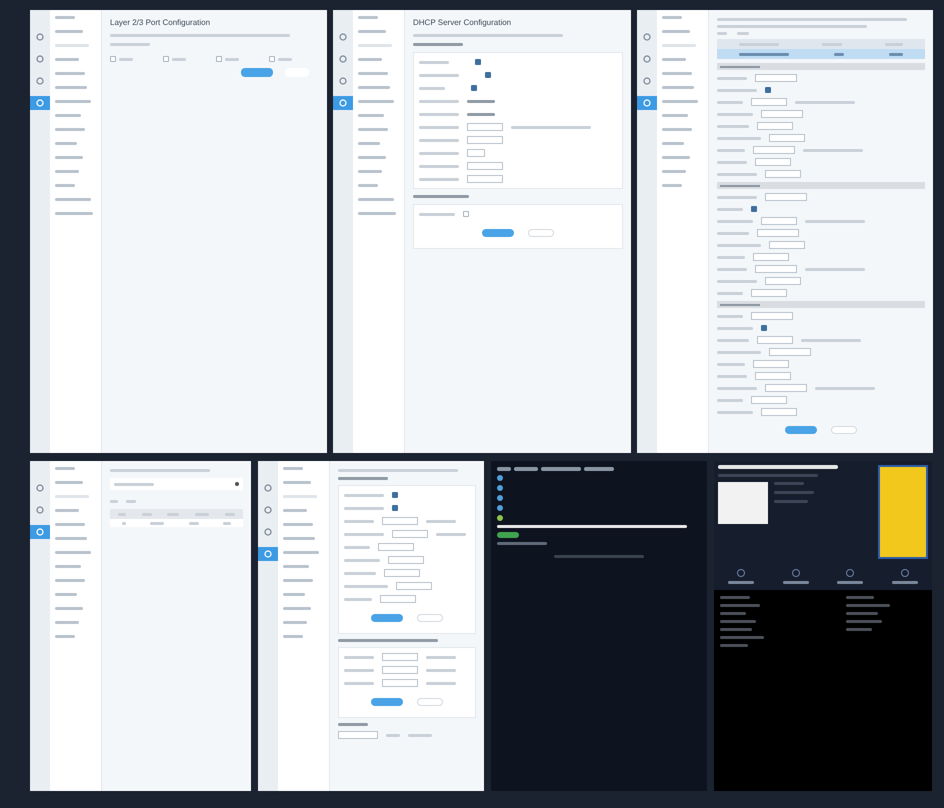 The height and width of the screenshot is (808, 944). Describe the element at coordinates (40, 37) in the screenshot. I see `circle-icon` at that location.